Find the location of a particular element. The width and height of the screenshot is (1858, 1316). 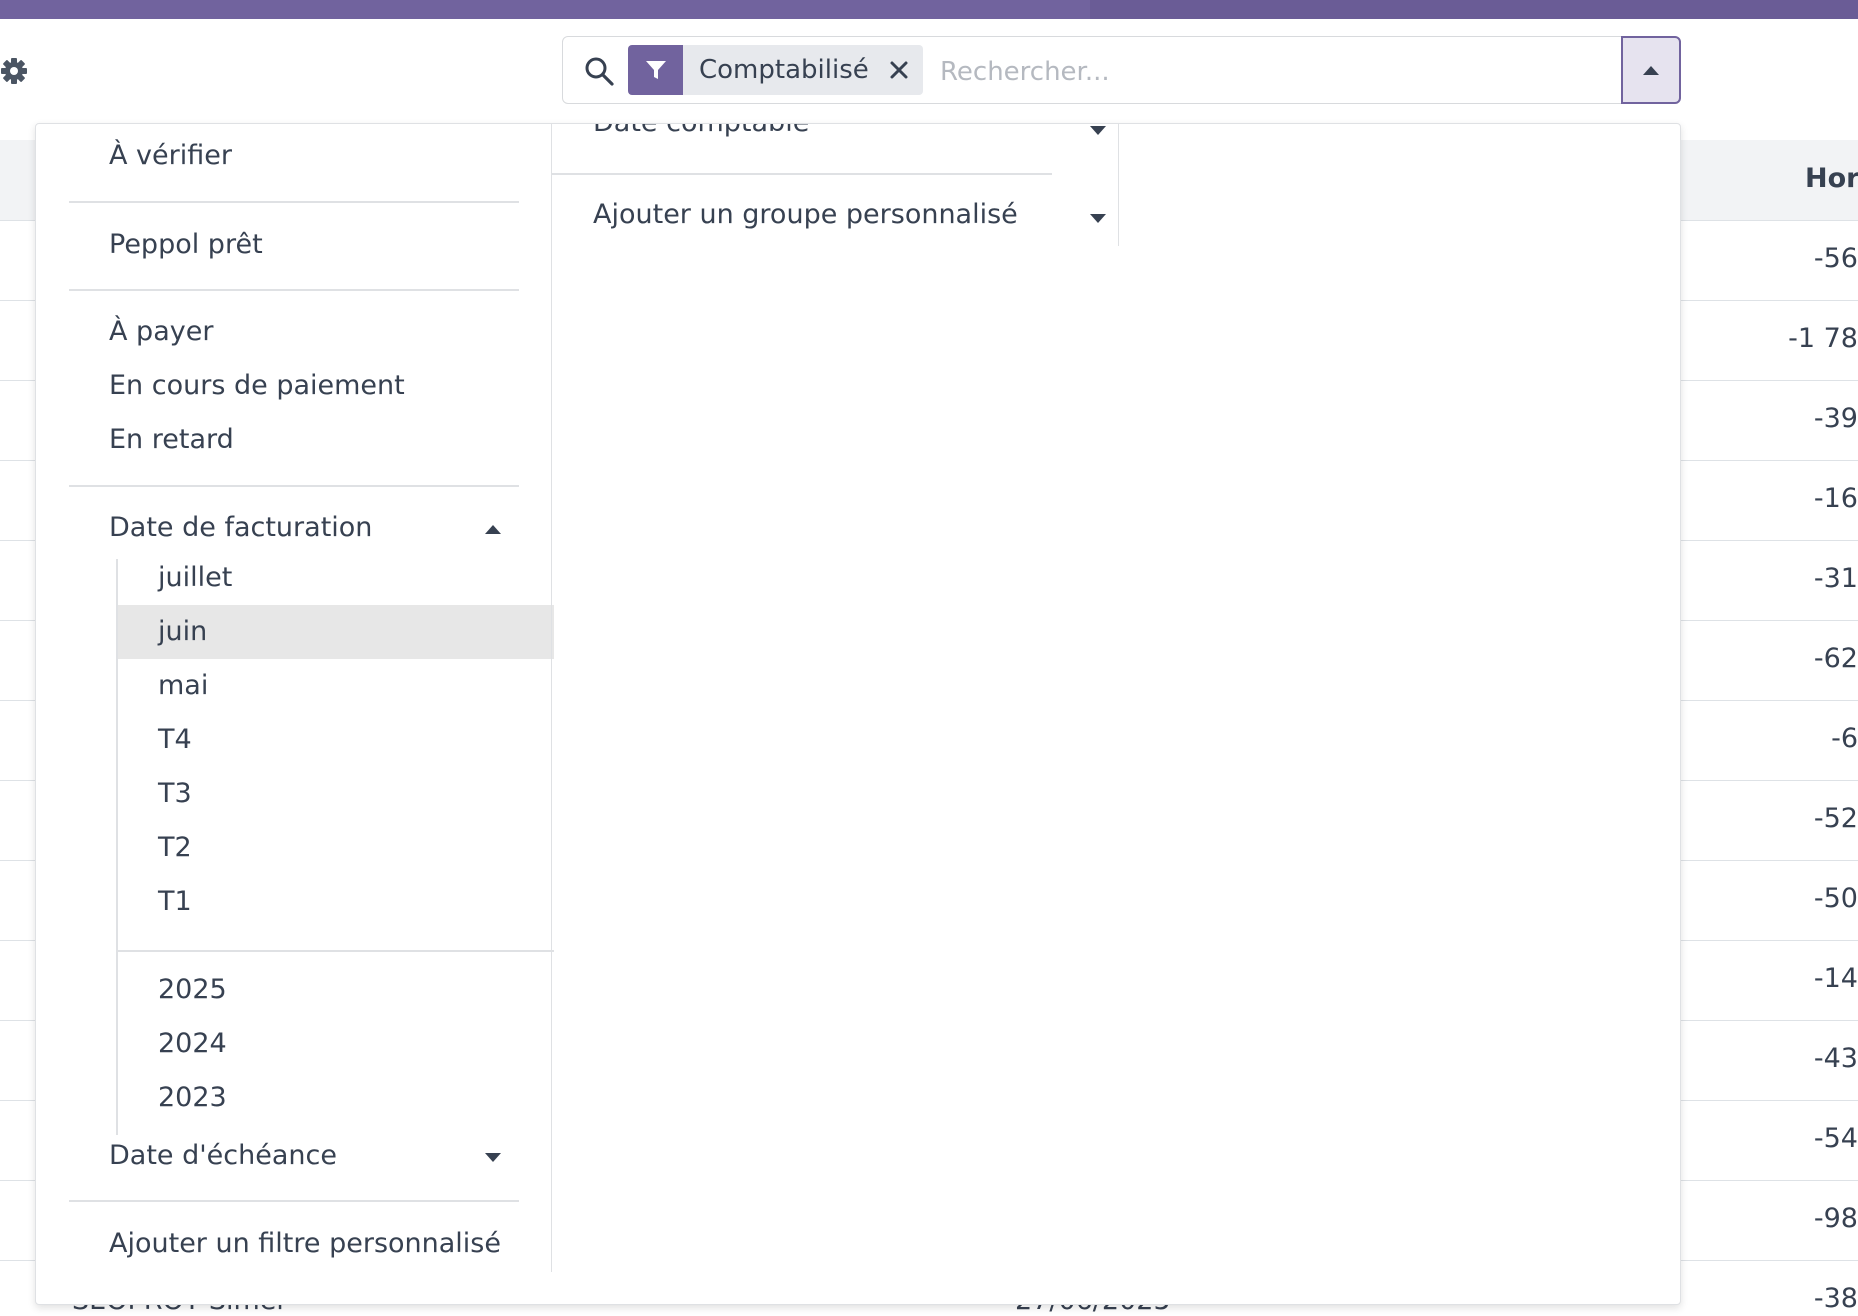

facet-label: Comptabilisé is located at coordinates (784, 70).